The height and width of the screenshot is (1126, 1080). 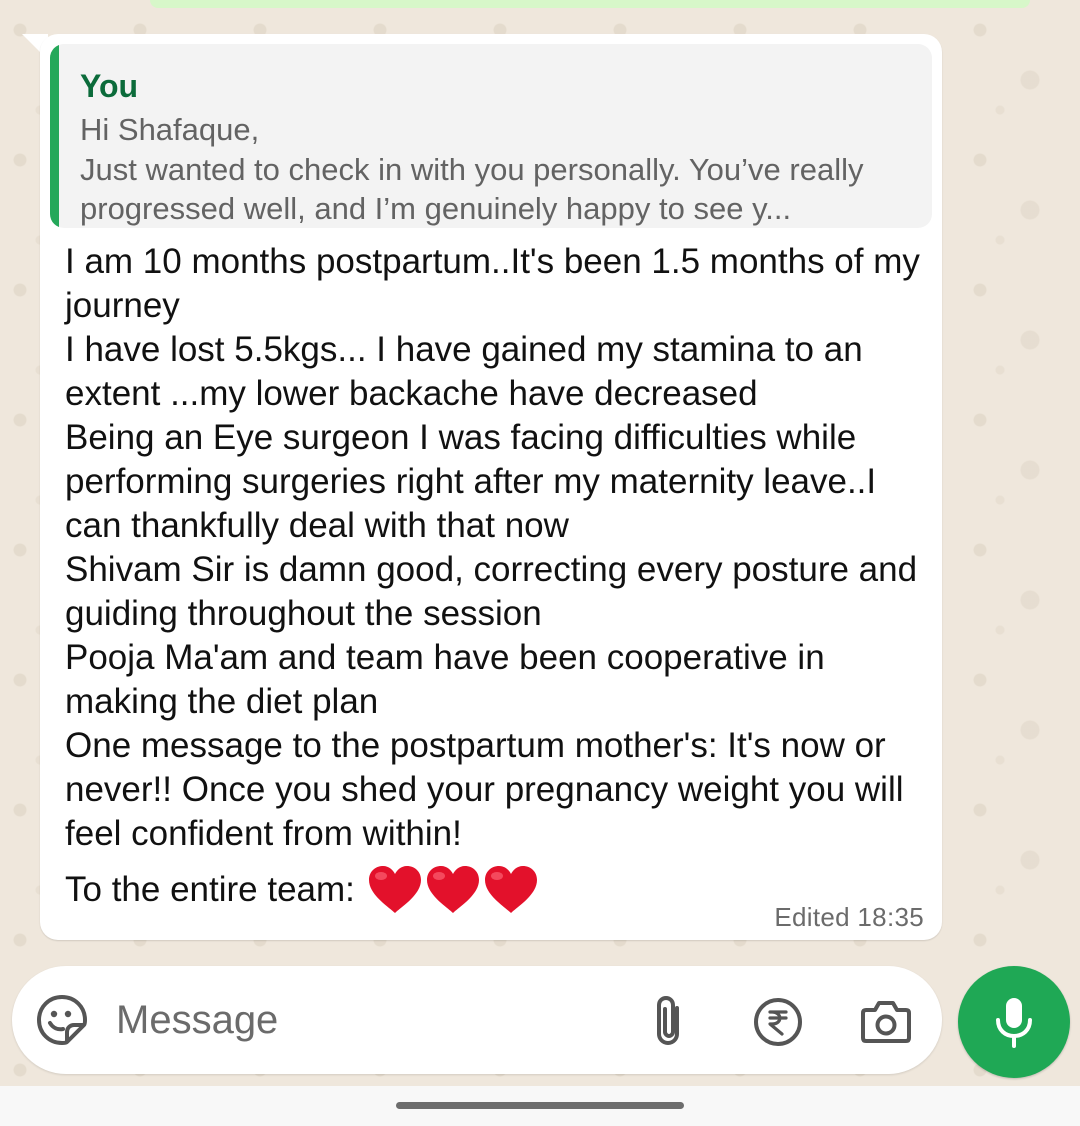 I want to click on message-input, so click(x=356, y=1020).